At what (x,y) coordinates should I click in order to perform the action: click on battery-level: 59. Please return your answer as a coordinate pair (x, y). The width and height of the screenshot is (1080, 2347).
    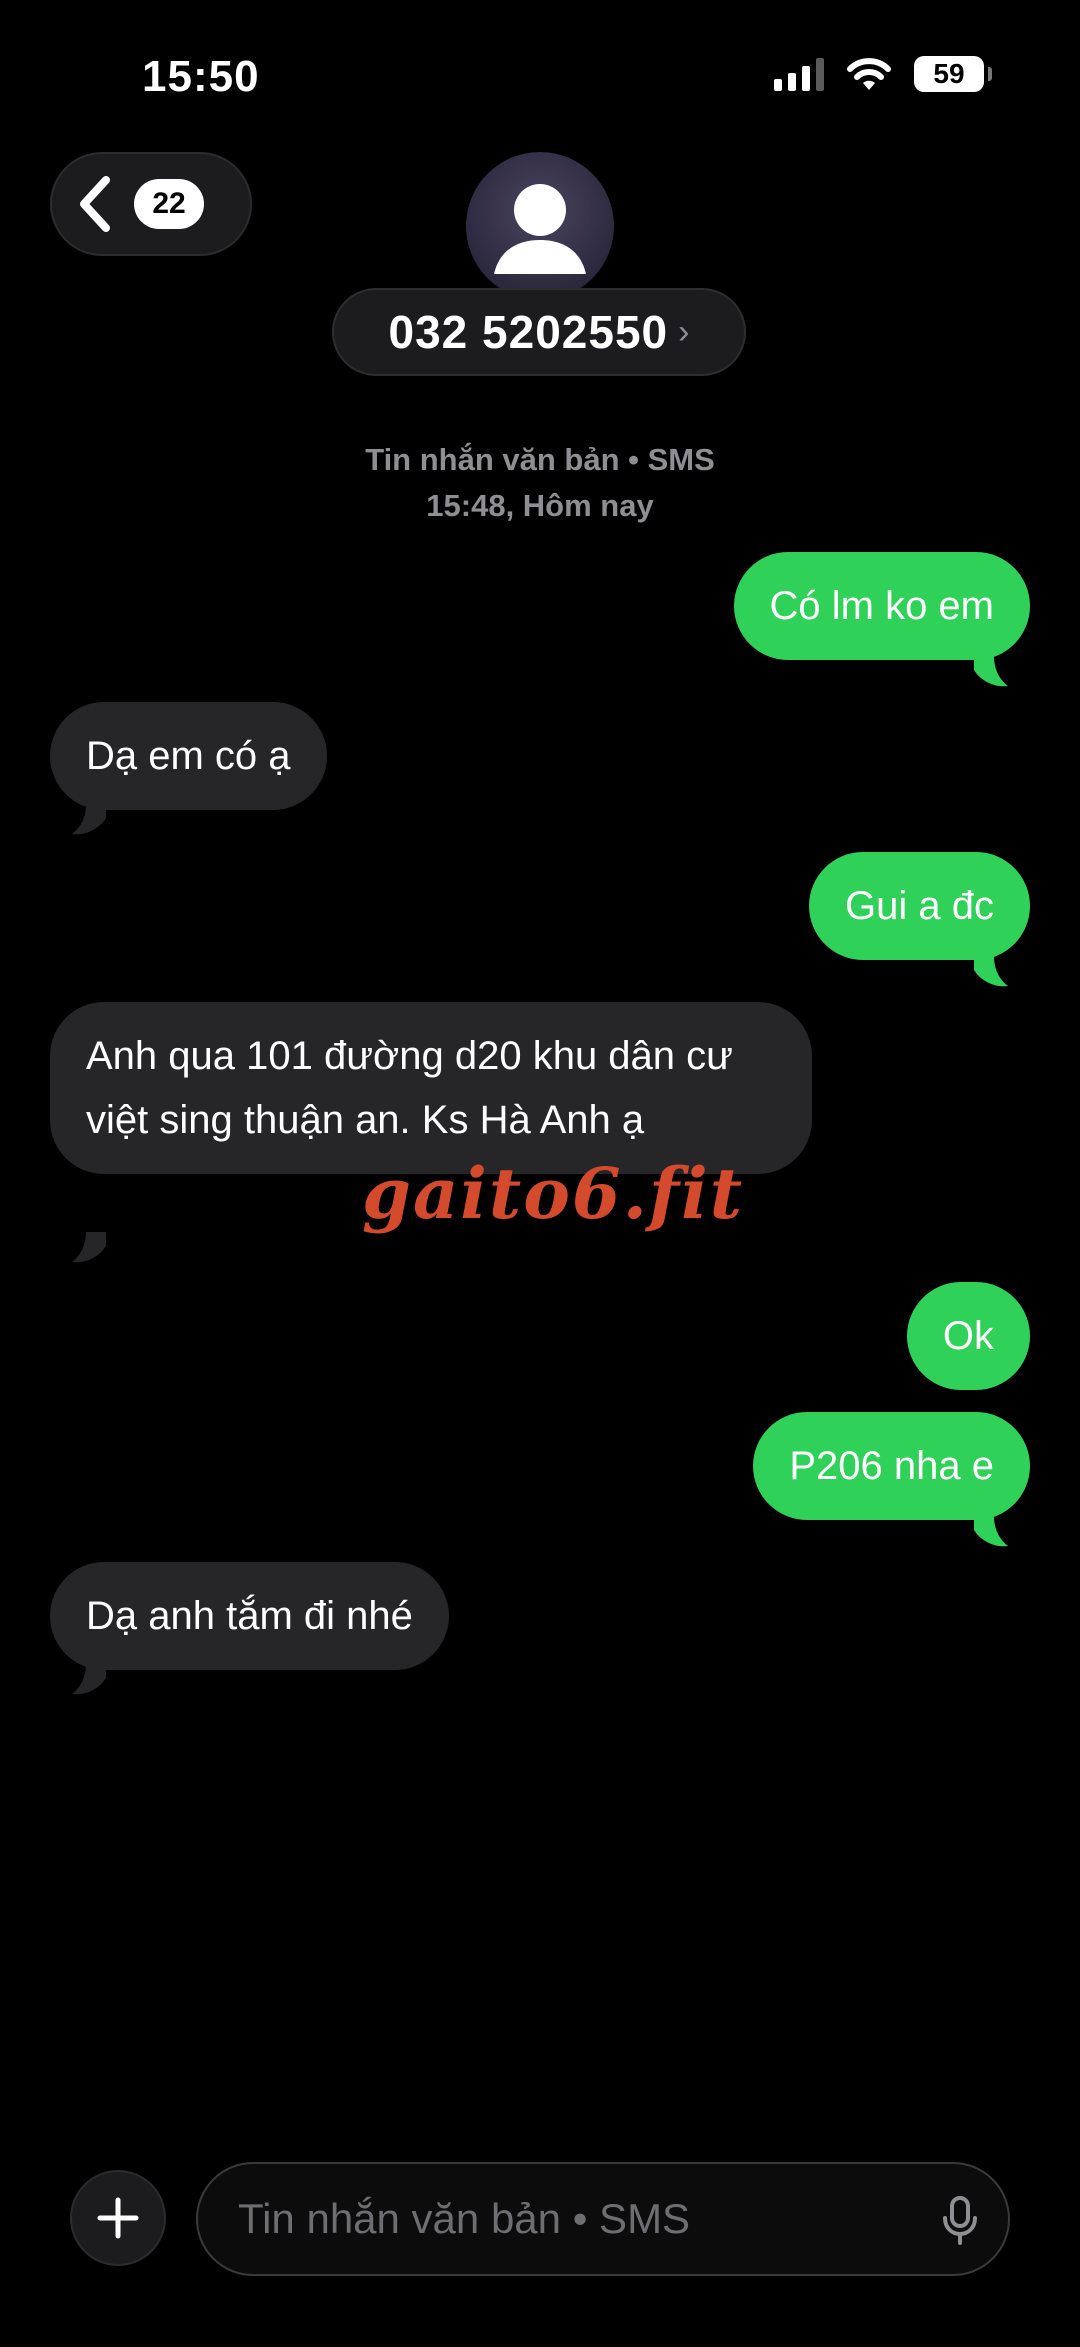
    Looking at the image, I should click on (949, 73).